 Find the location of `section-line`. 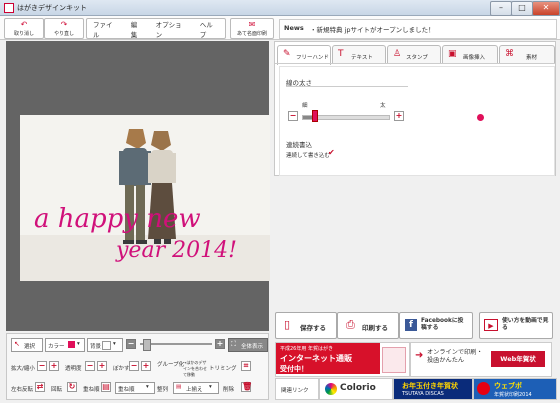

section-line is located at coordinates (347, 86).